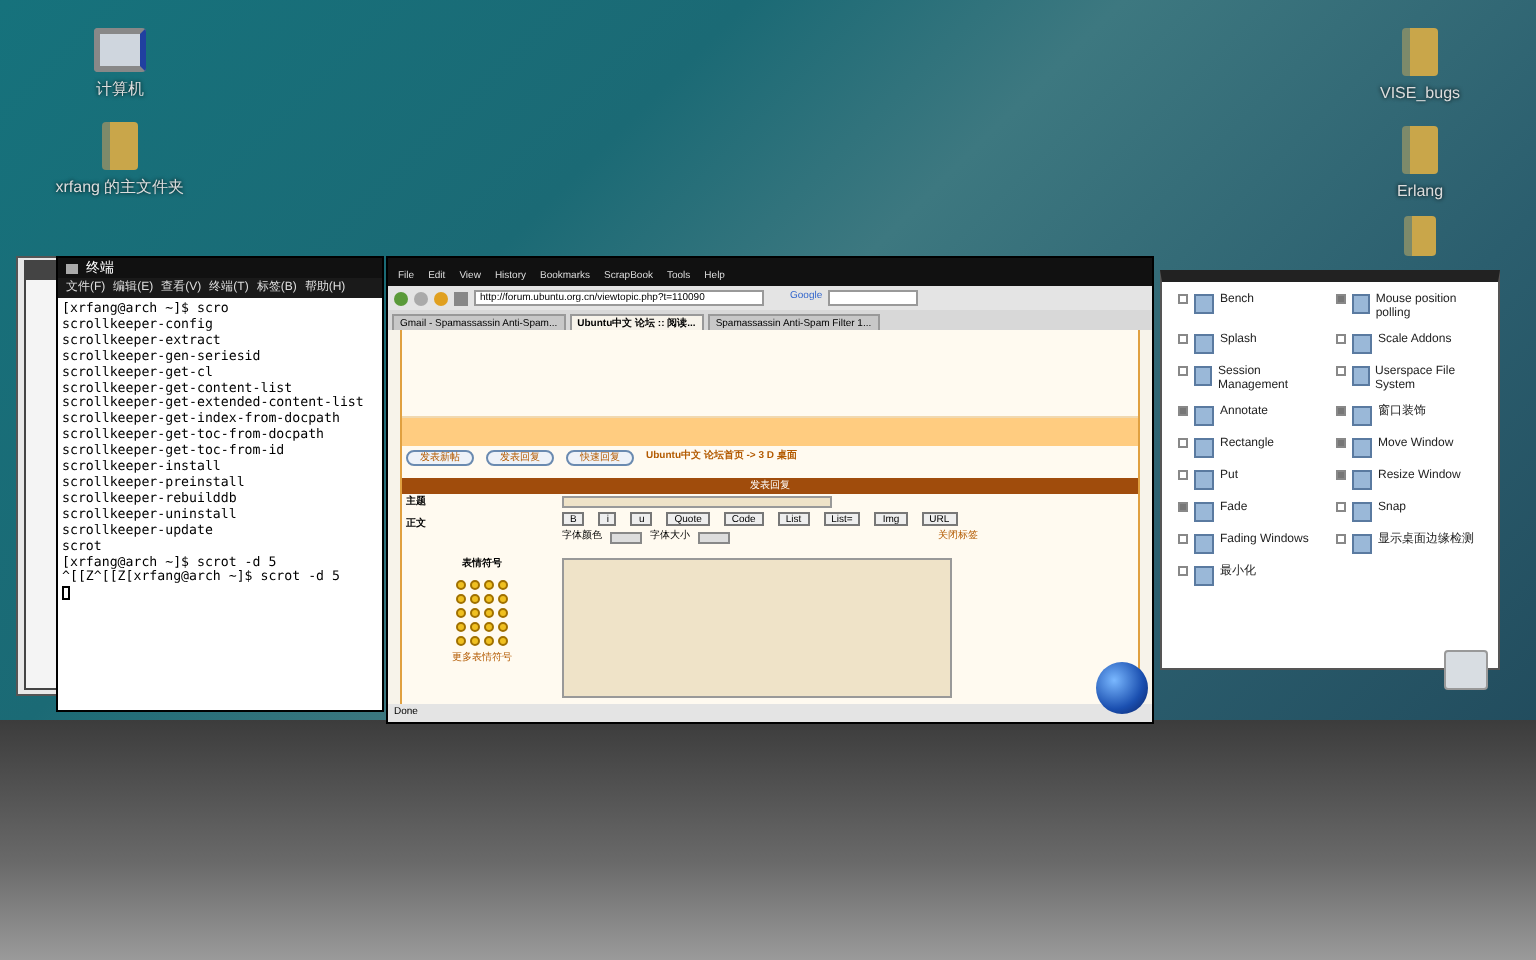 The image size is (1536, 960). What do you see at coordinates (873, 298) in the screenshot?
I see `search-field` at bounding box center [873, 298].